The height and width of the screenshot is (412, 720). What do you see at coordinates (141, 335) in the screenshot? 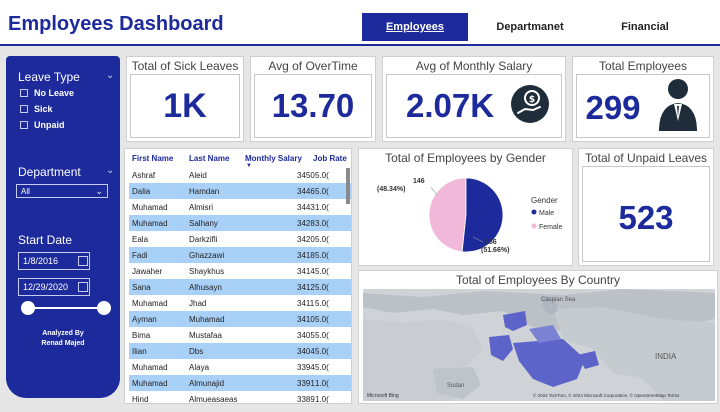
I see `table-cell: Bima` at bounding box center [141, 335].